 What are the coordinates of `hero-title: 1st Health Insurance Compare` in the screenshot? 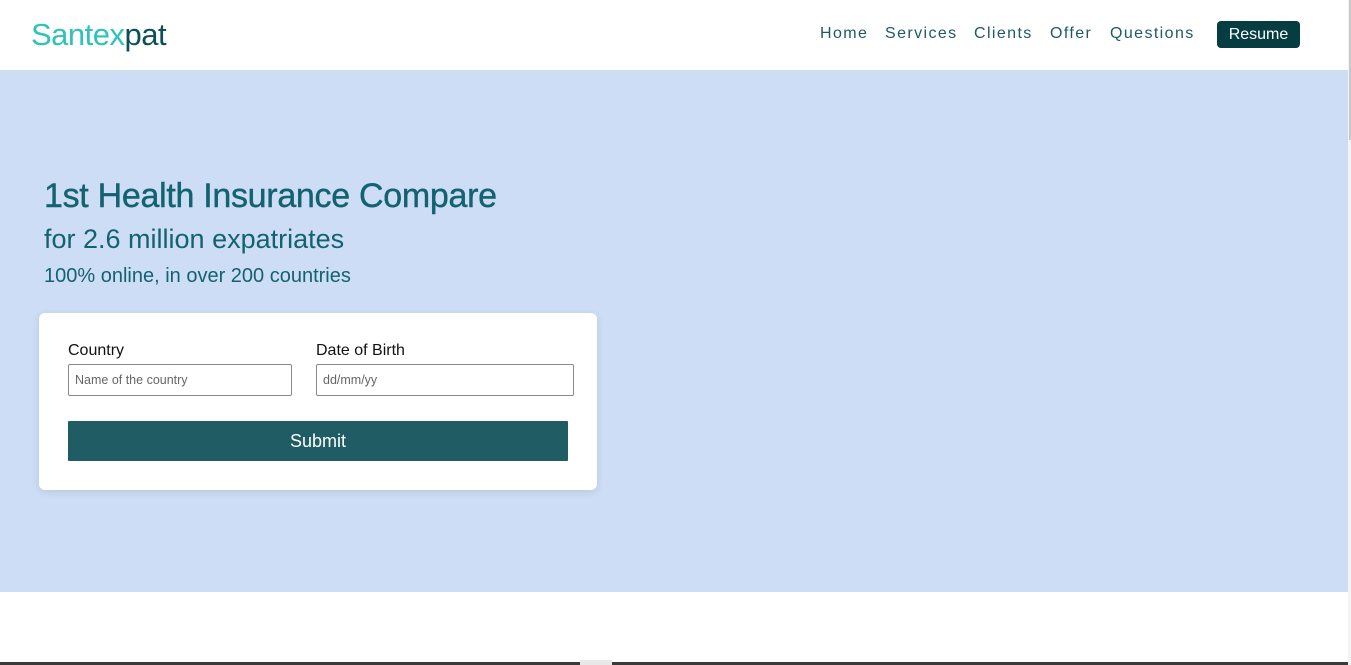 It's located at (270, 196).